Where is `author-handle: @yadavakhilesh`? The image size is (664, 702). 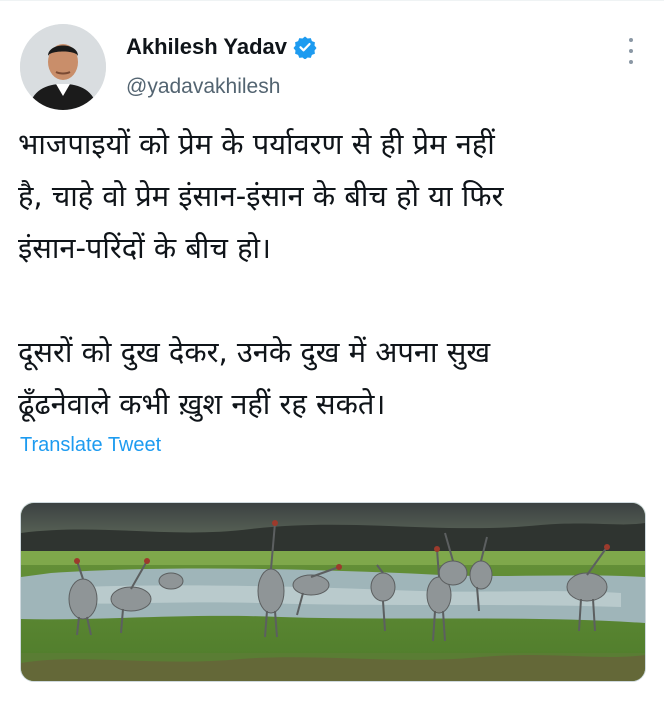 author-handle: @yadavakhilesh is located at coordinates (203, 87).